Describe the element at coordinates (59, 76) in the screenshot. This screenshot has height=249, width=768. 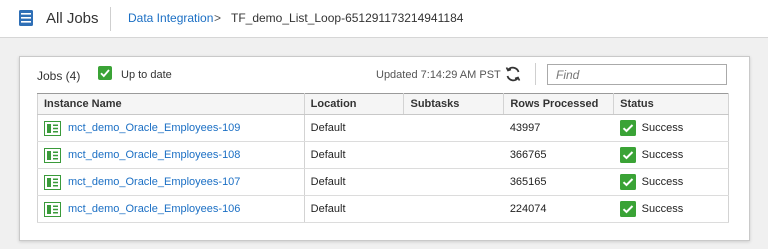
I see `jobs-count-label: Jobs (4)` at that location.